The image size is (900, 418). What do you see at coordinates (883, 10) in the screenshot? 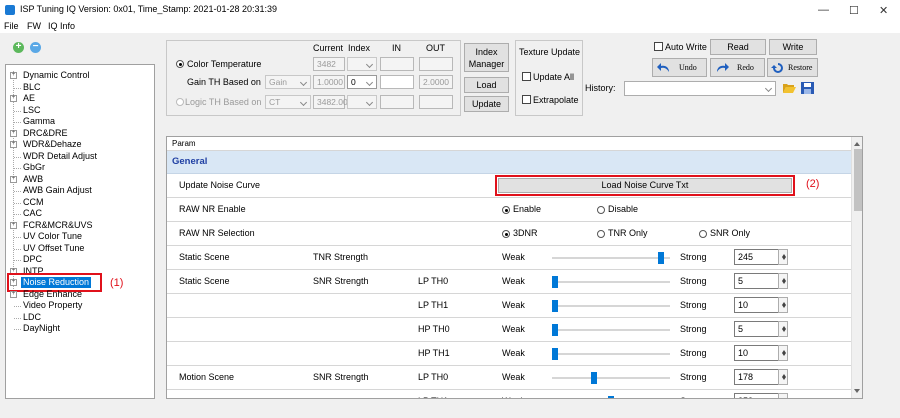
I see `close-button: ✕` at bounding box center [883, 10].